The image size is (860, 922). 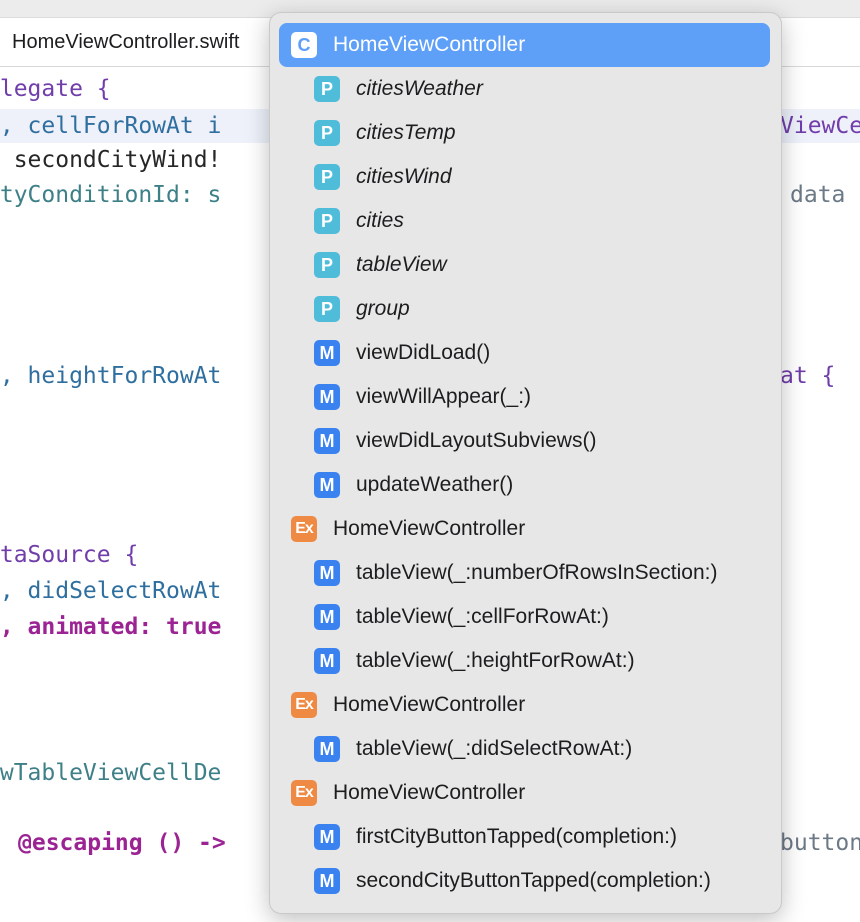 What do you see at coordinates (515, 573) in the screenshot?
I see `symbol-item-method: M tableView(_:numberOfRowsInSection:)` at bounding box center [515, 573].